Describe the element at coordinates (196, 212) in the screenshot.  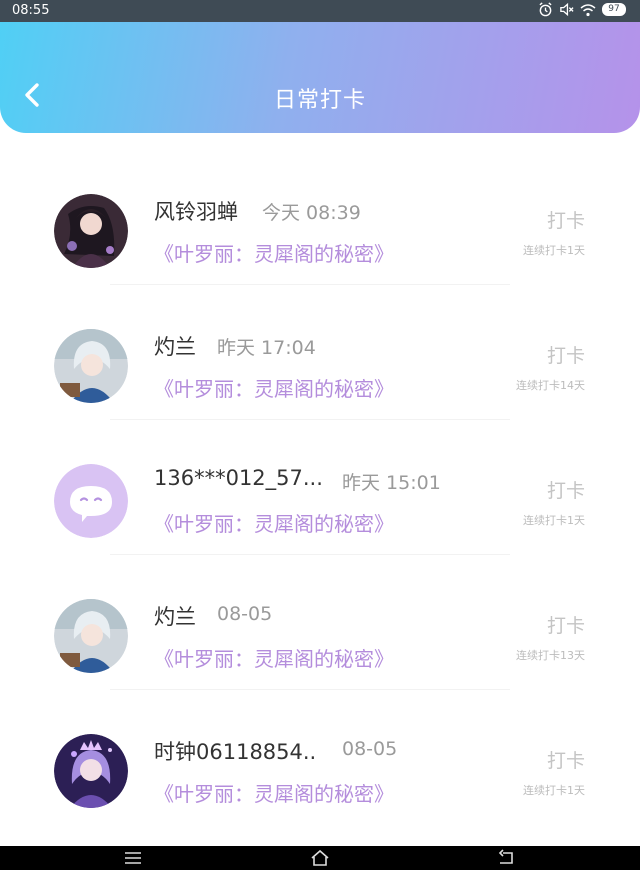
I see `user-name: 风铃羽蝉` at that location.